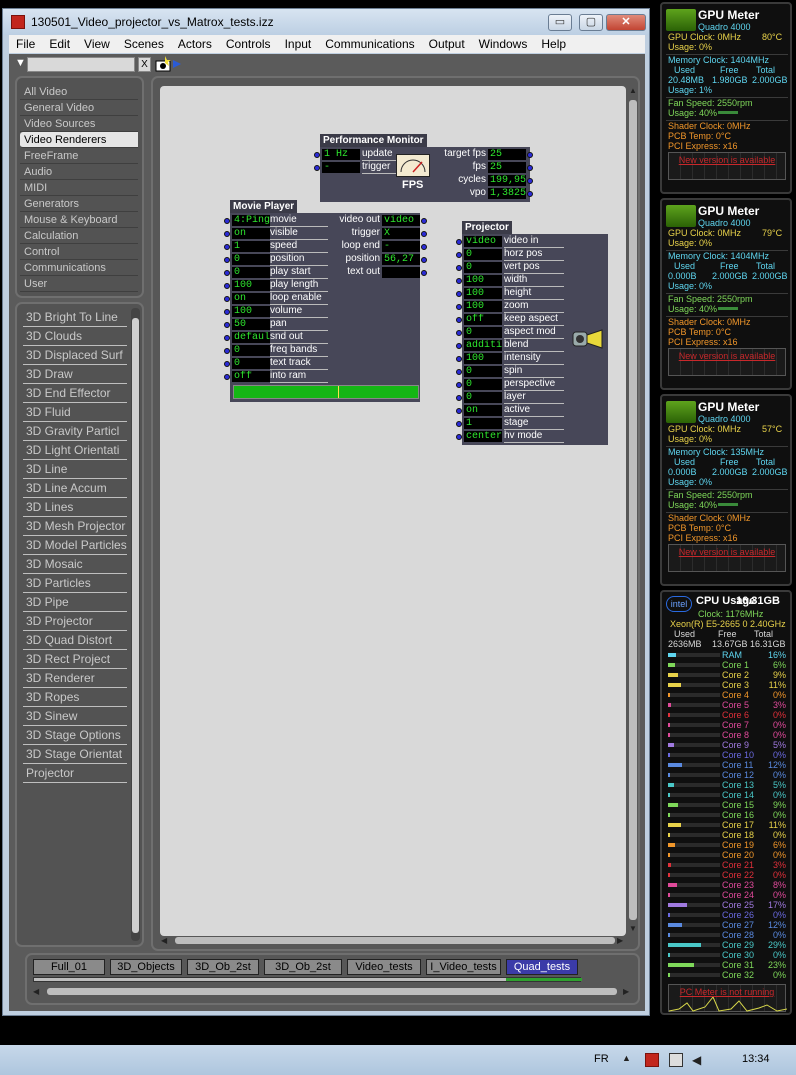  What do you see at coordinates (503, 43) in the screenshot?
I see `menu-windows: Windows` at bounding box center [503, 43].